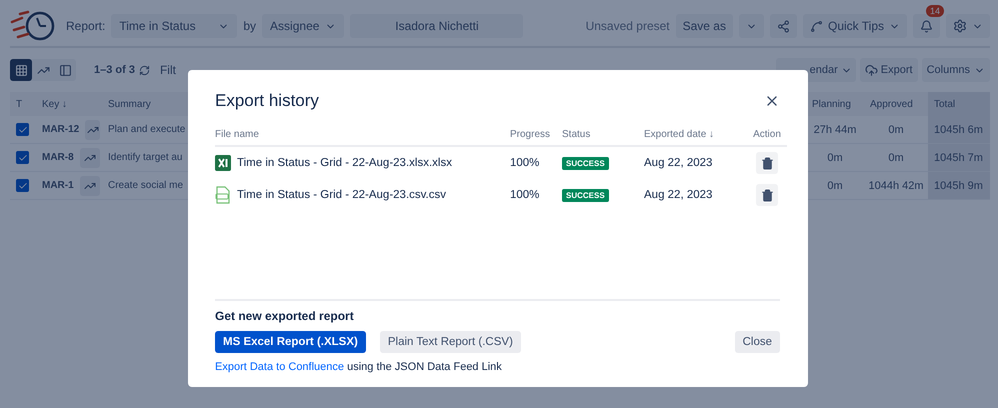  Describe the element at coordinates (628, 26) in the screenshot. I see `preset-status: Unsaved preset` at that location.